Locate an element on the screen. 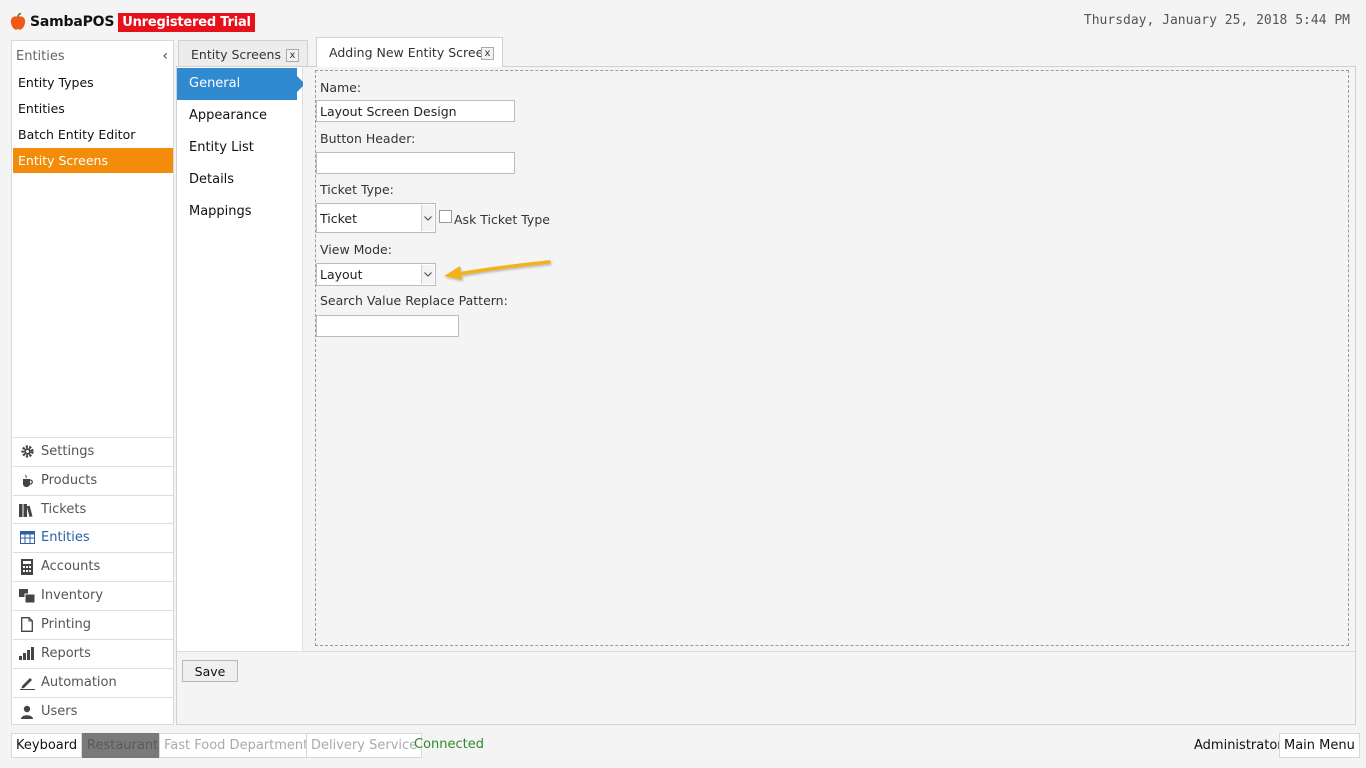  ticket-type-value: Ticket is located at coordinates (338, 218).